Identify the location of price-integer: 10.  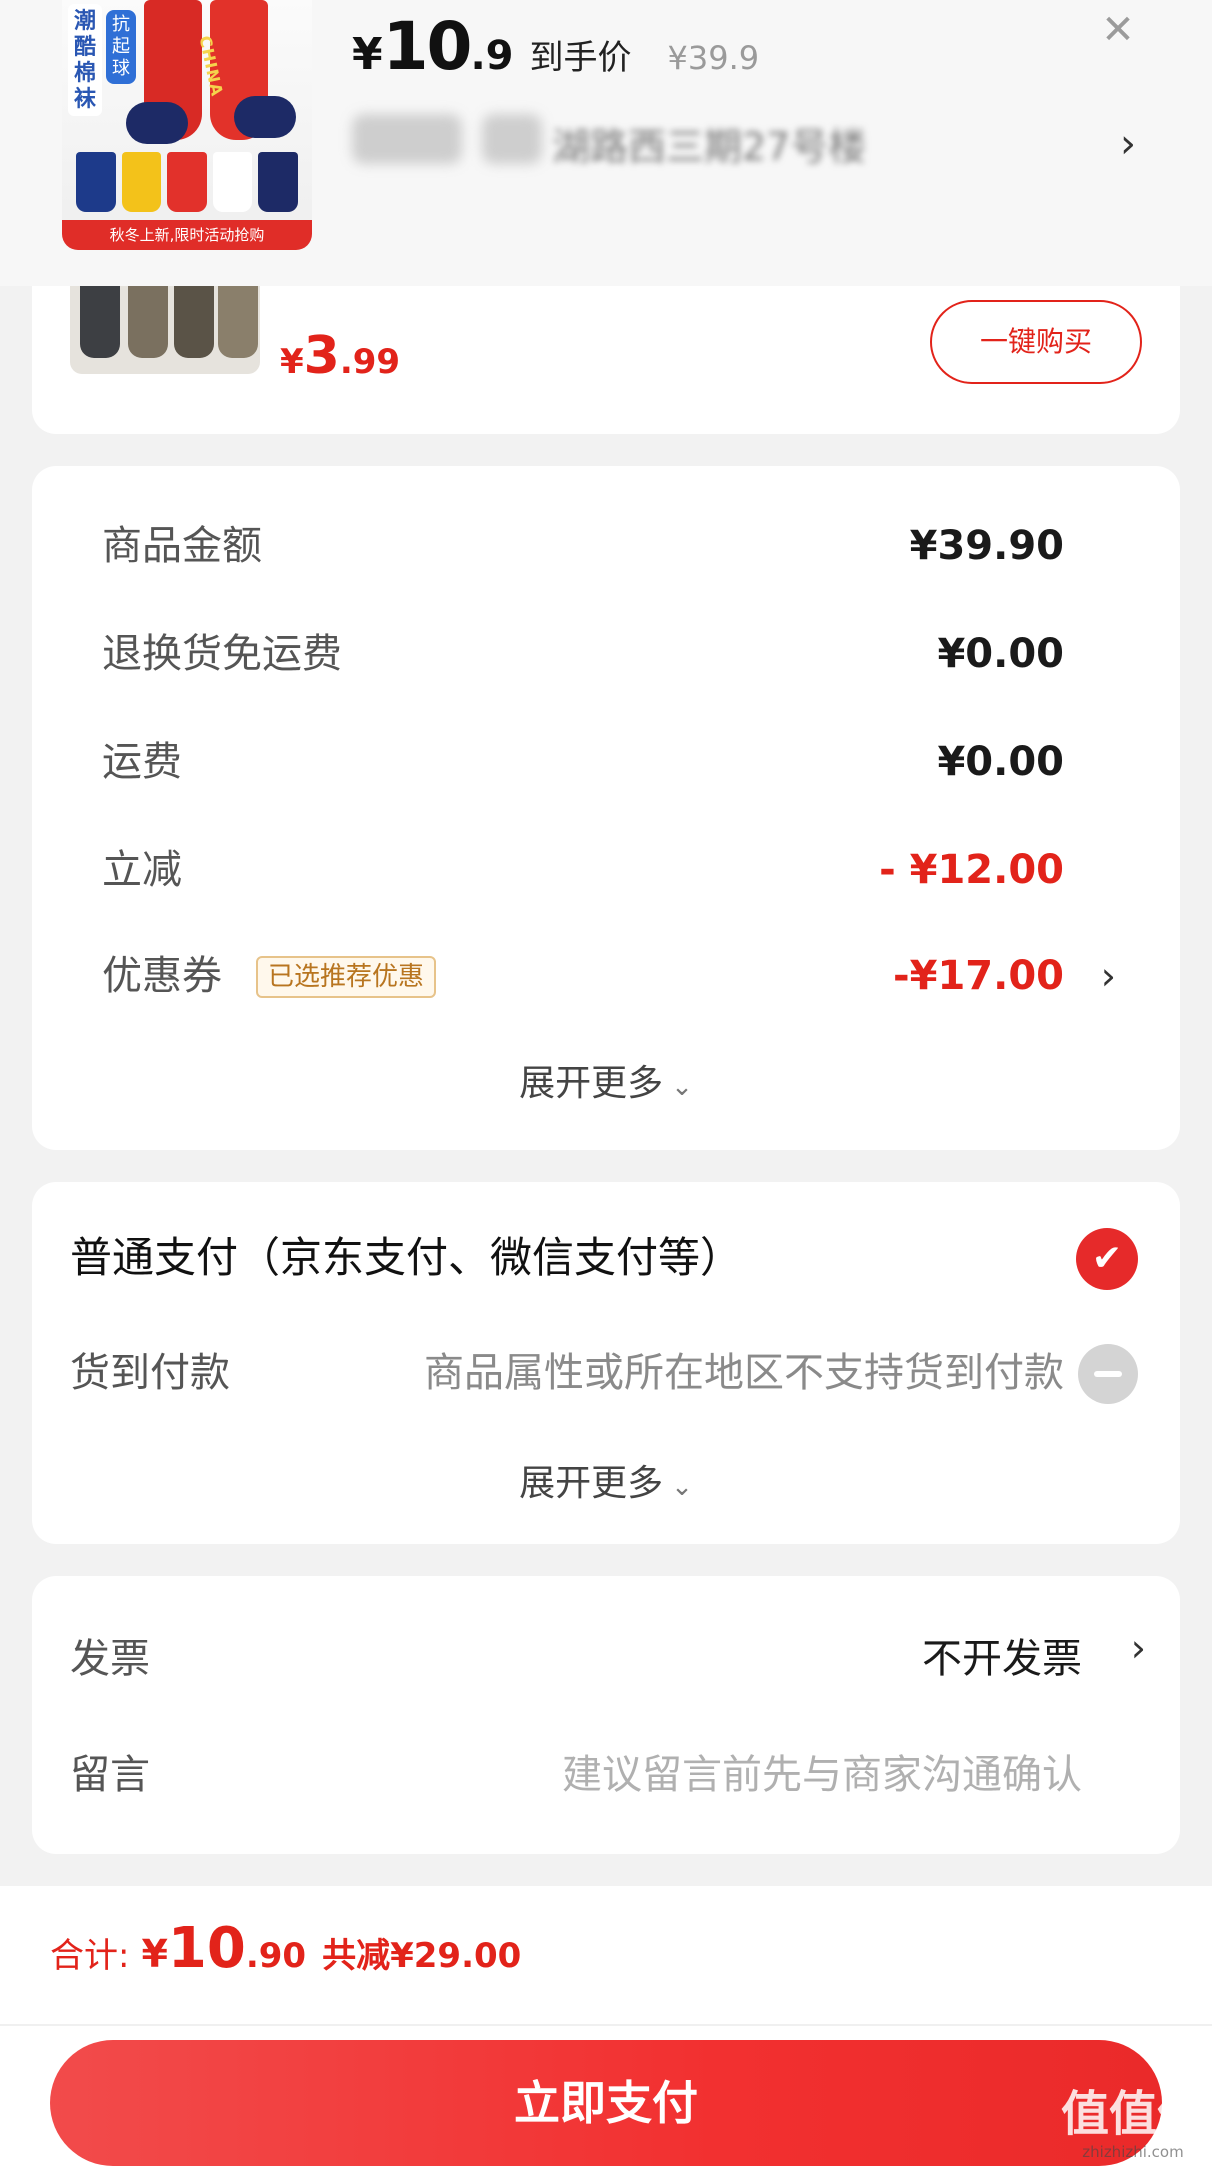
(427, 46).